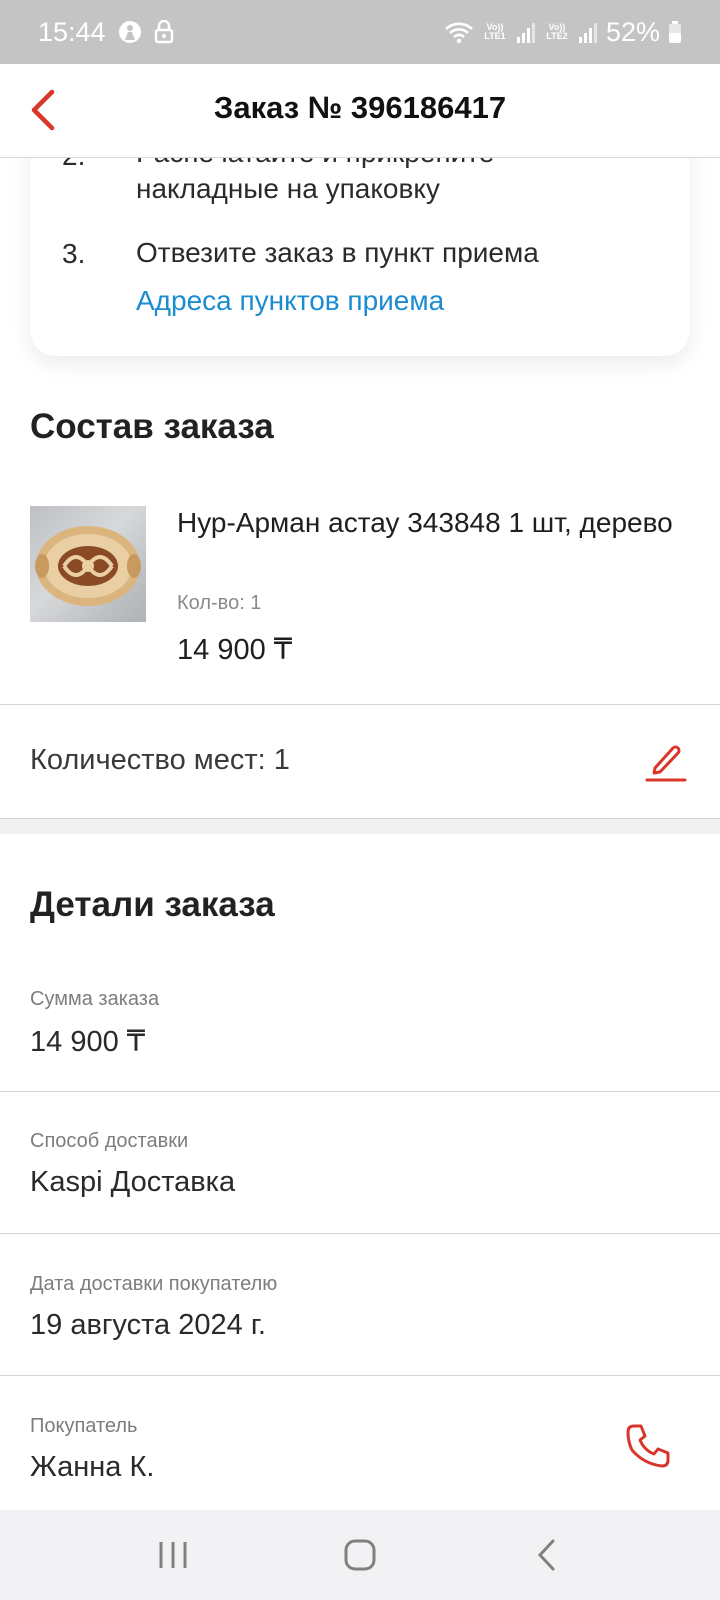 This screenshot has width=720, height=1600. I want to click on buyer-value: Жанна К., so click(92, 1467).